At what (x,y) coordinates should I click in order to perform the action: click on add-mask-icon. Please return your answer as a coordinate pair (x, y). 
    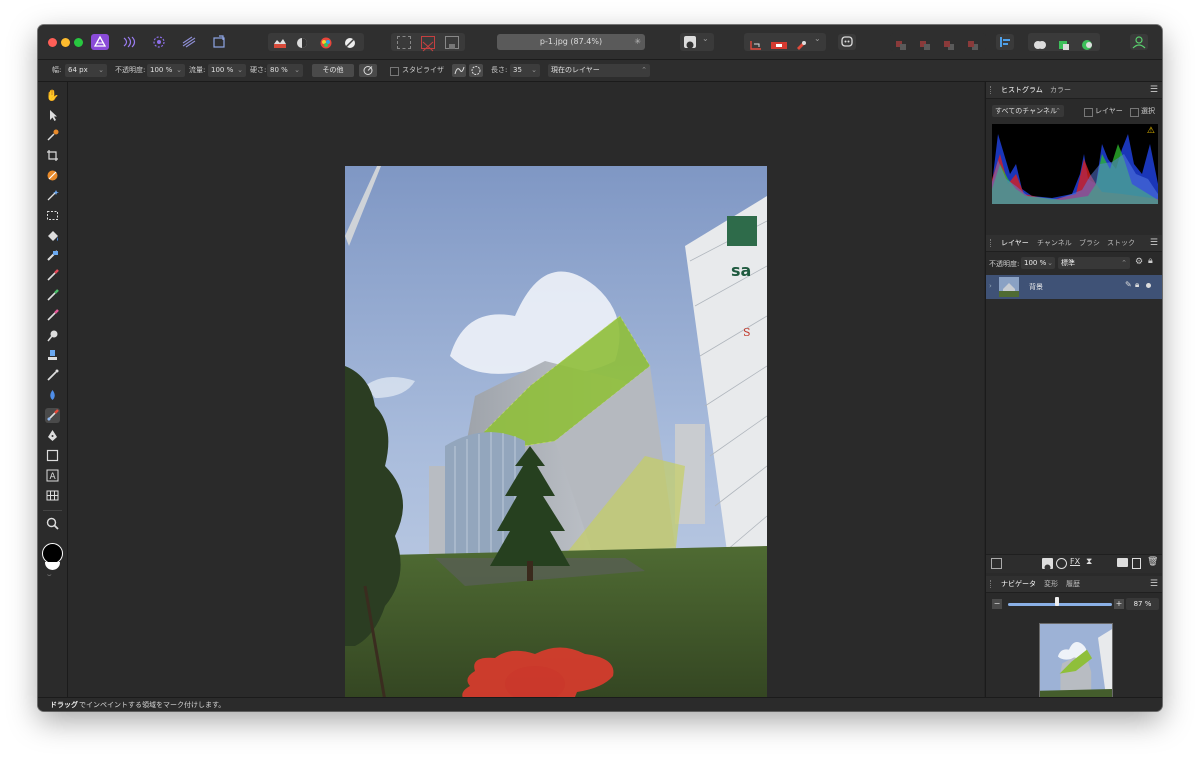
    Looking at the image, I should click on (1047, 564).